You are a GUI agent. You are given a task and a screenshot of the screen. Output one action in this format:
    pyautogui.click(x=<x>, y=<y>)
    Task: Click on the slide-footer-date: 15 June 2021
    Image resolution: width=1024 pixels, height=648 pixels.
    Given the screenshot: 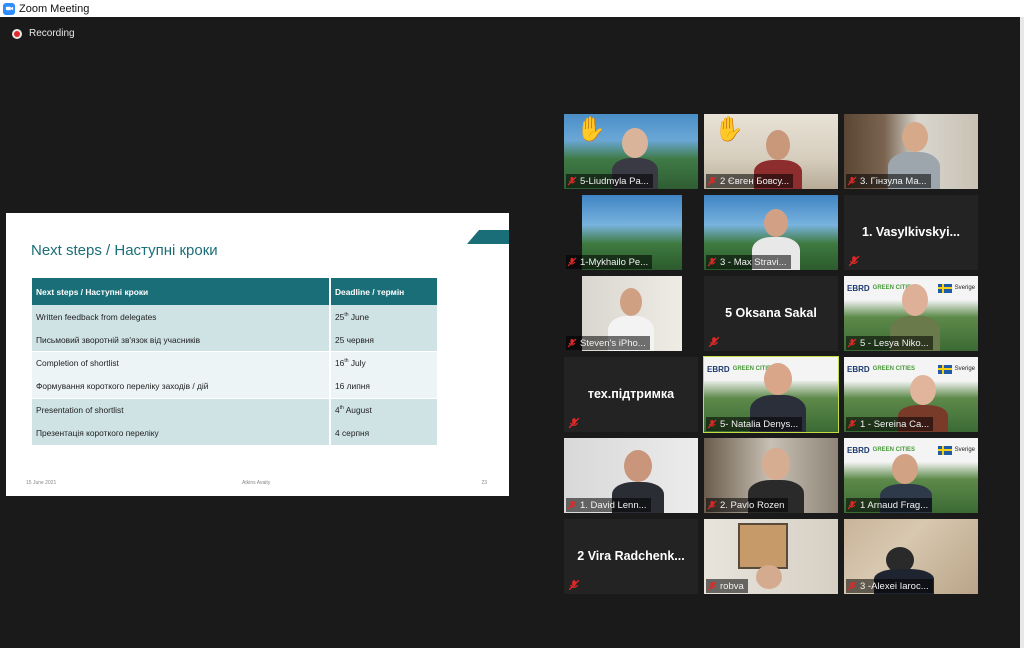 What is the action you would take?
    pyautogui.click(x=41, y=483)
    